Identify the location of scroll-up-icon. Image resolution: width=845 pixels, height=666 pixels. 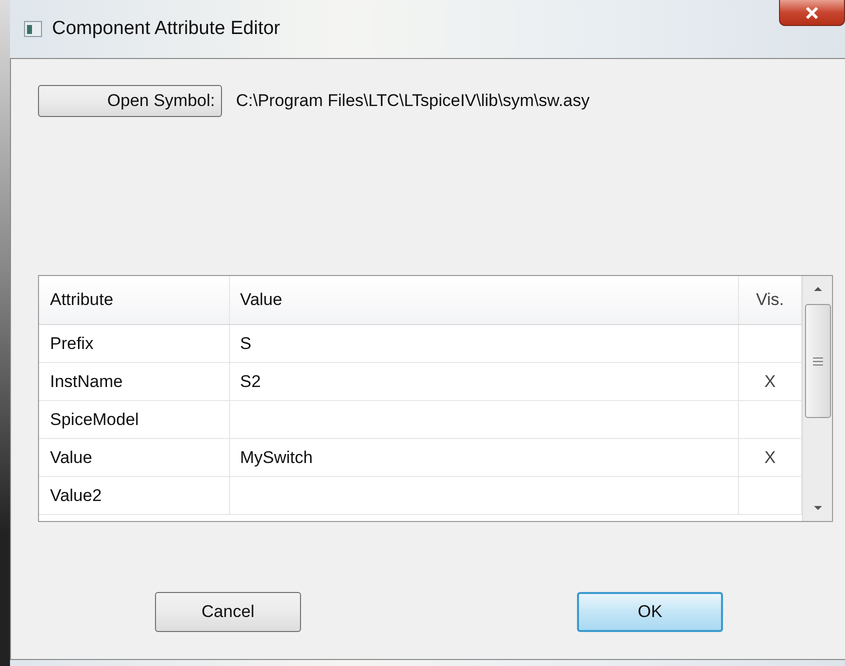
(817, 289).